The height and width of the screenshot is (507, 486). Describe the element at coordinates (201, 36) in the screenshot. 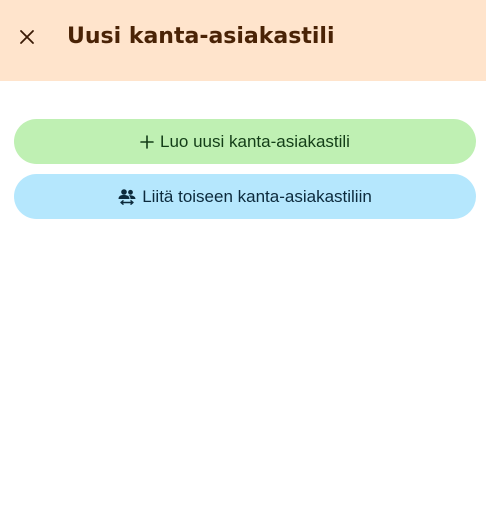

I see `page-title: Uusi kanta-asiakastili` at that location.